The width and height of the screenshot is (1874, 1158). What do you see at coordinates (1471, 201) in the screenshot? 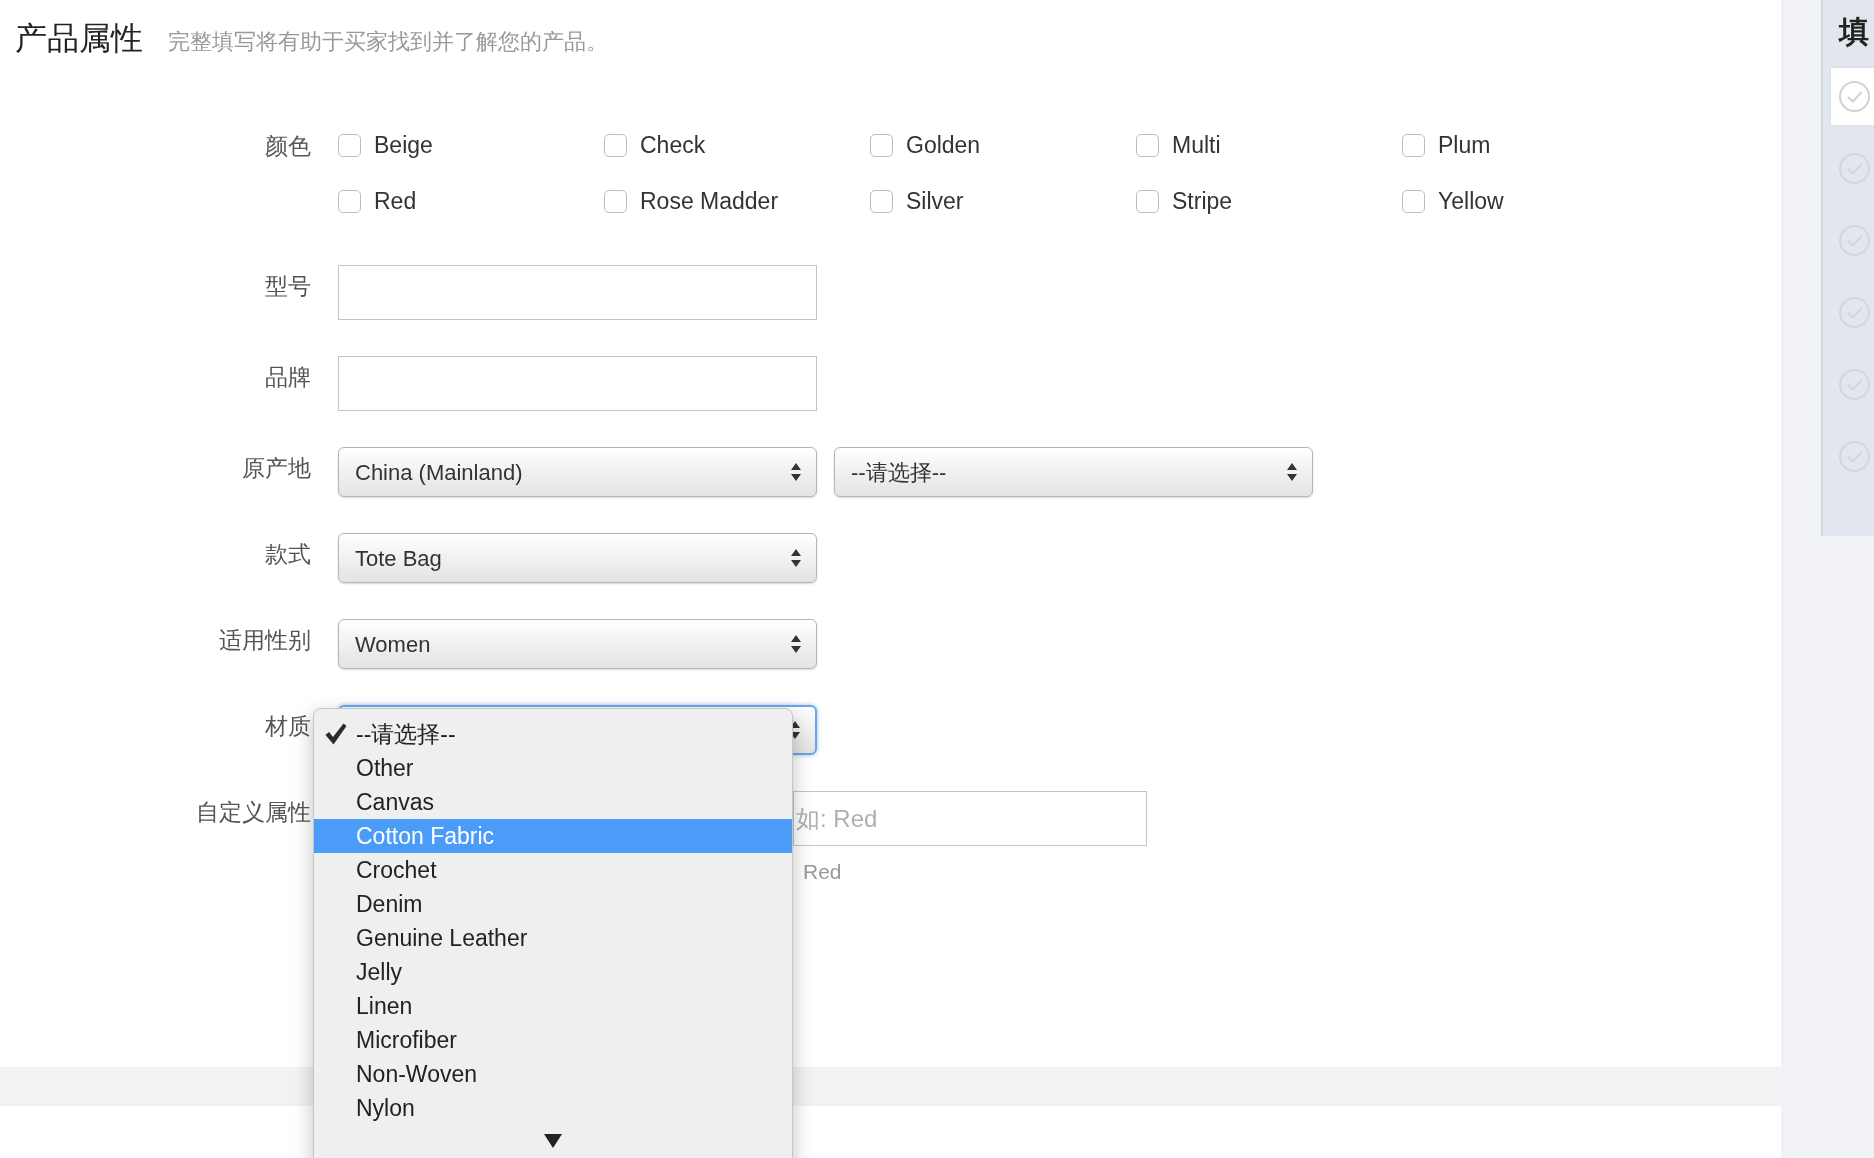
I see `checkbox-label: Yellow` at bounding box center [1471, 201].